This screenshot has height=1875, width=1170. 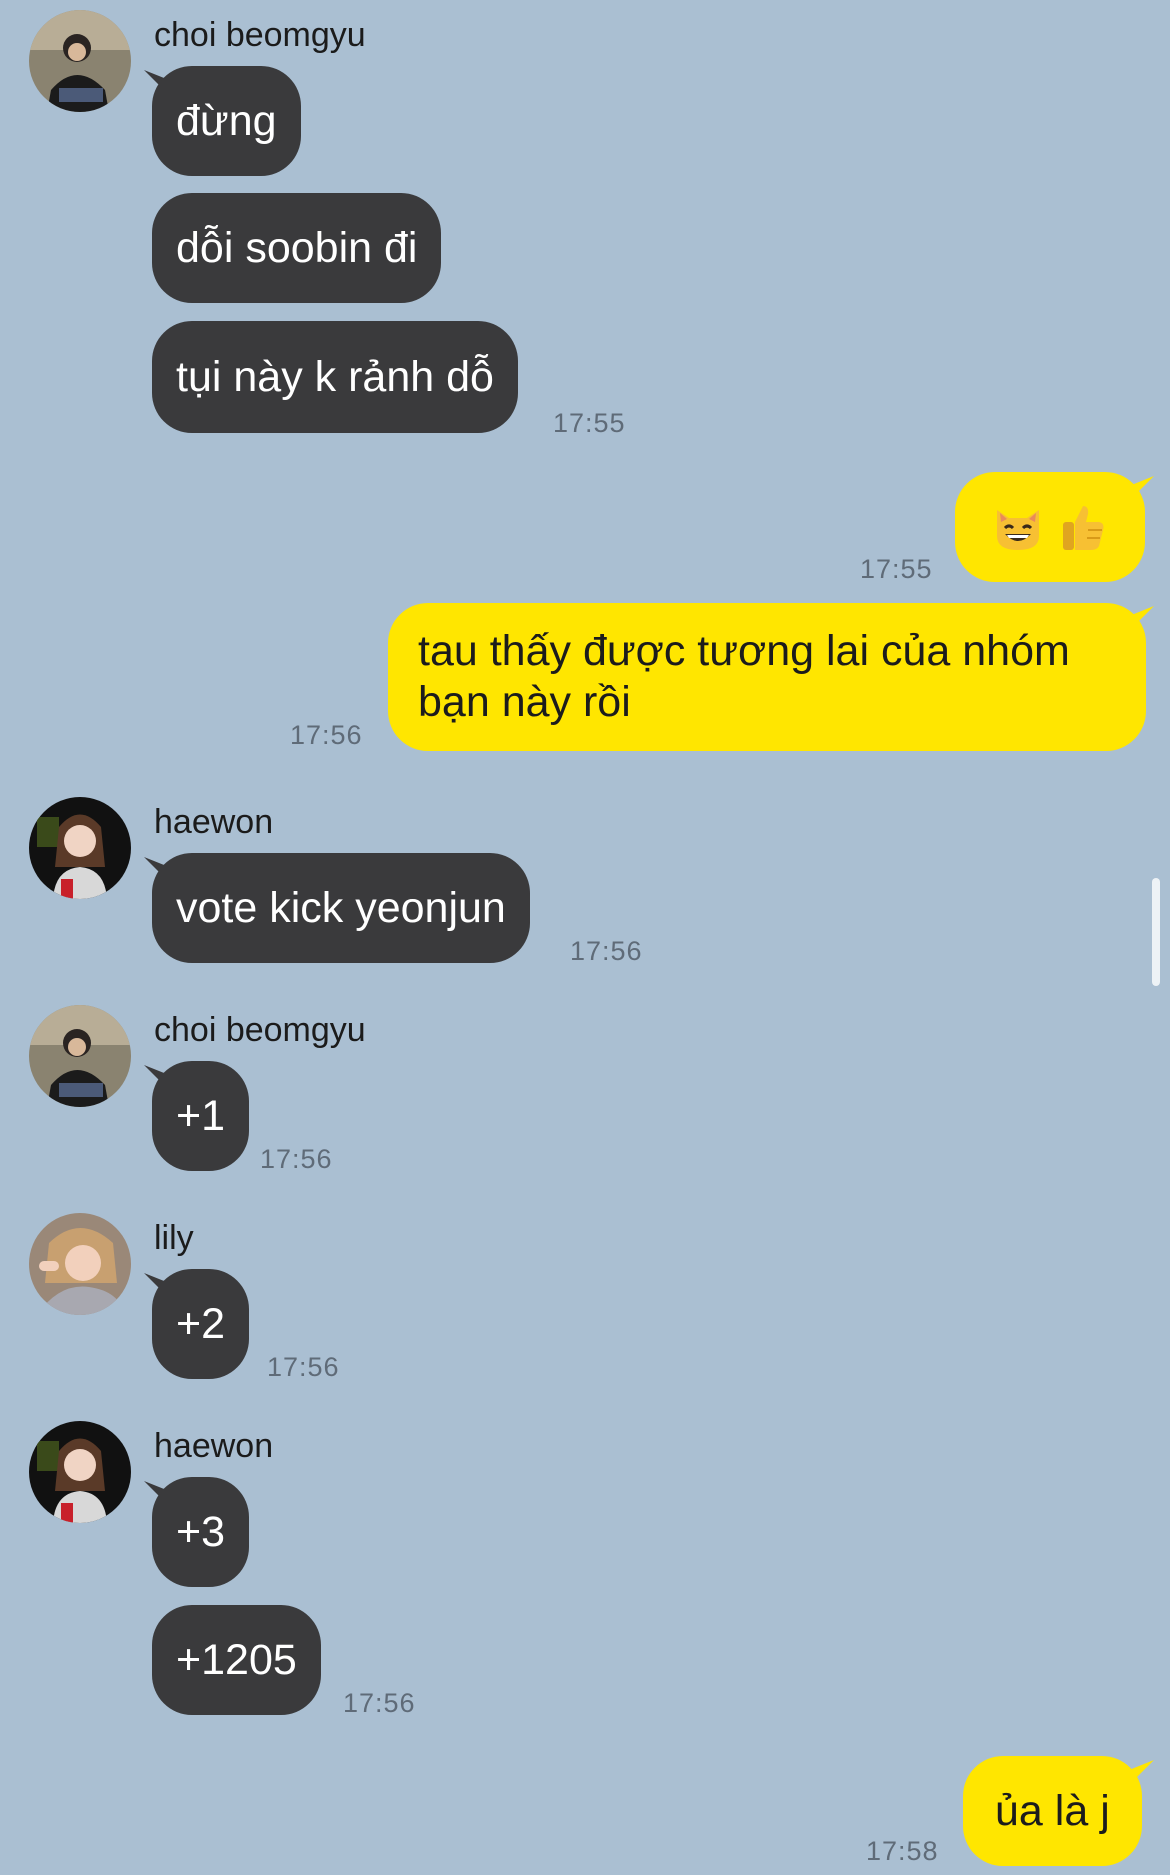 What do you see at coordinates (201, 1324) in the screenshot?
I see `message-bubble: +2` at bounding box center [201, 1324].